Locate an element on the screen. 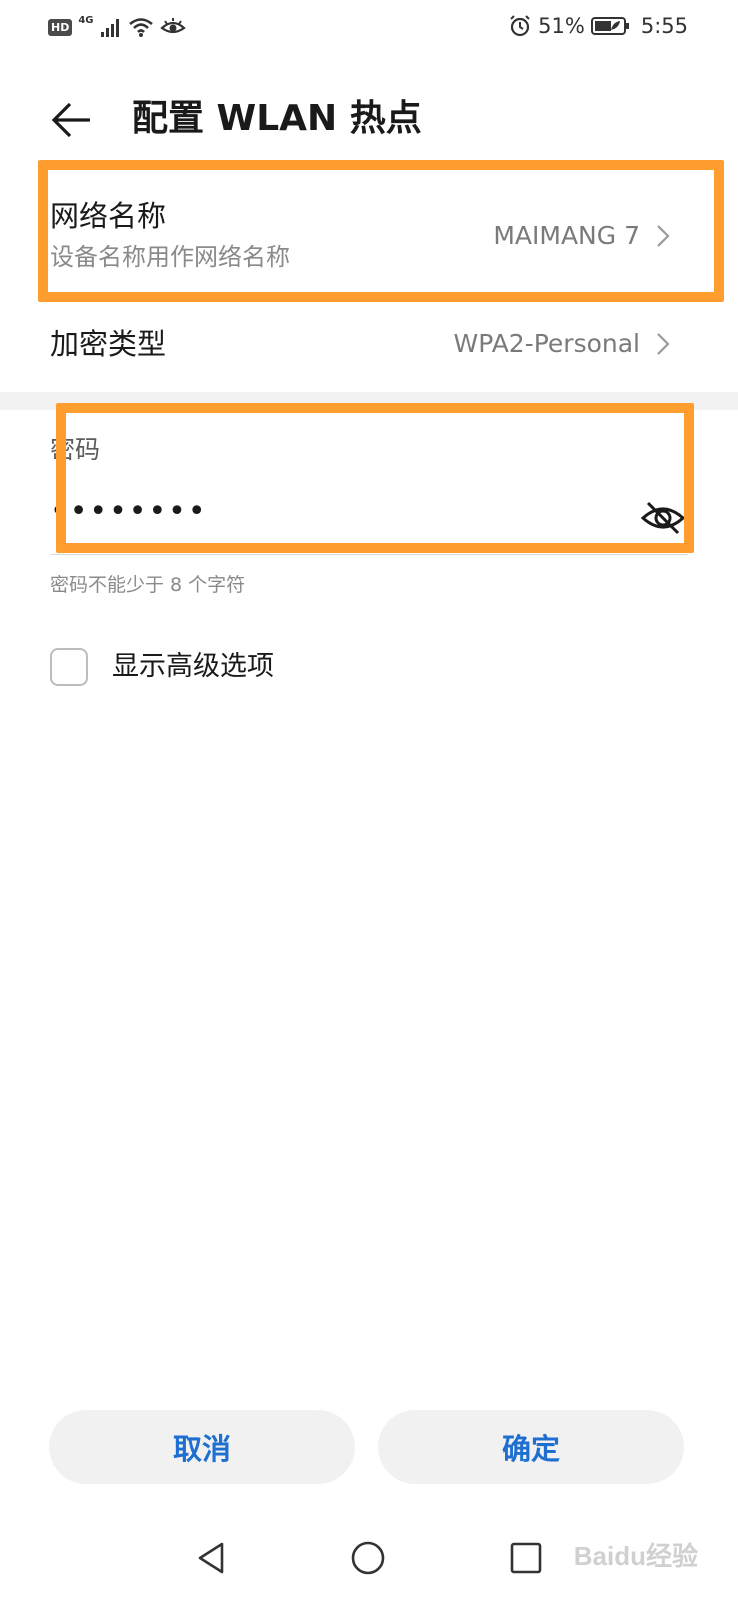 The height and width of the screenshot is (1600, 738). advanced-options-row: 显示高级选项 is located at coordinates (162, 667).